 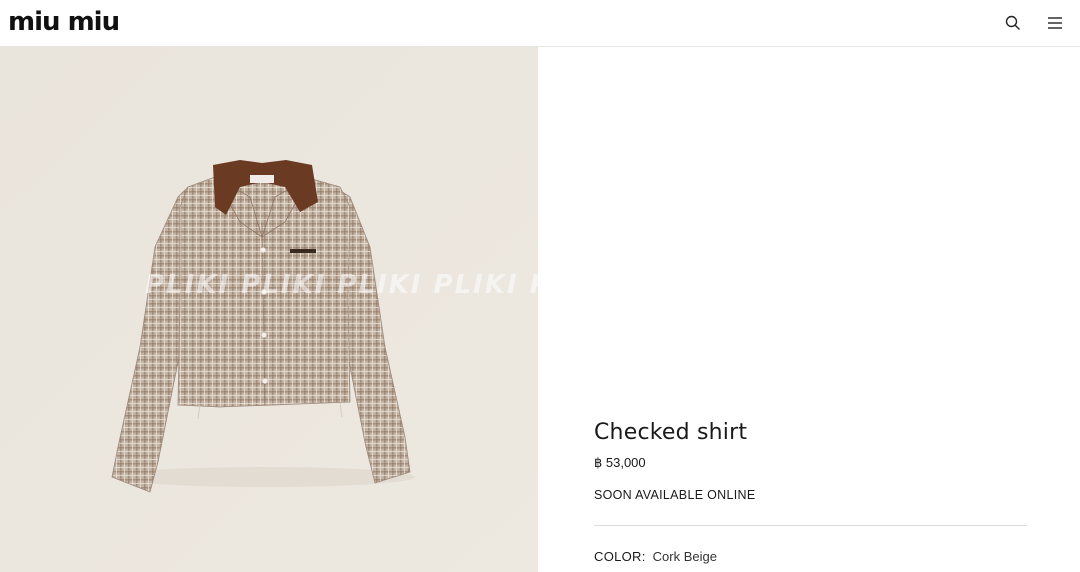 I want to click on product-title: Checked shirt, so click(x=671, y=432).